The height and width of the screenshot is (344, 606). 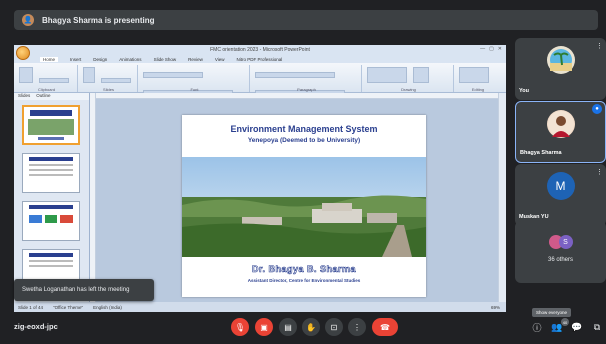 I want to click on info-button: ⓘ, so click(x=537, y=327).